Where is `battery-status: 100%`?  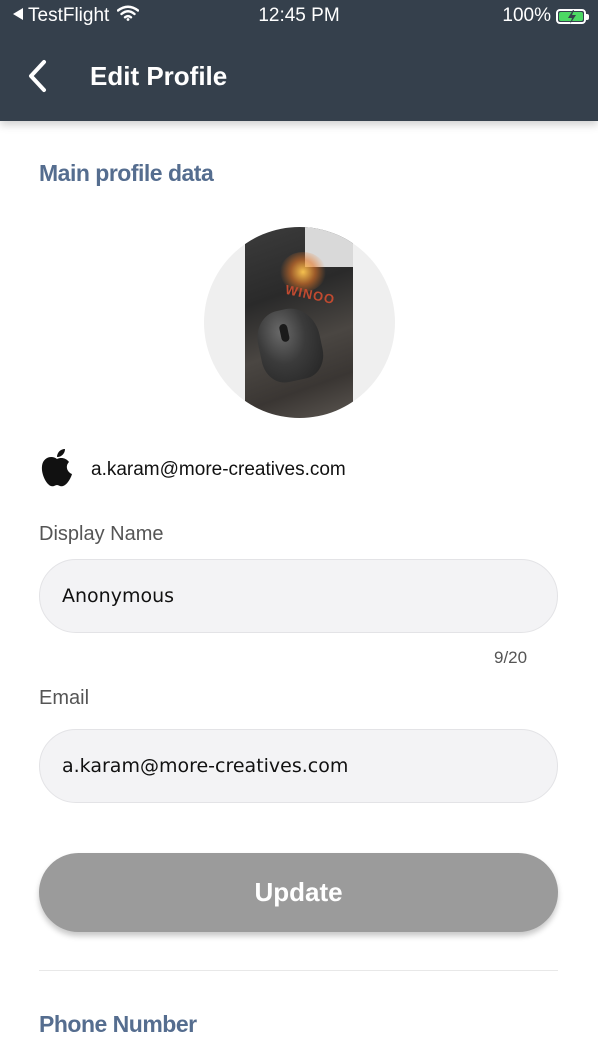 battery-status: 100% is located at coordinates (545, 16).